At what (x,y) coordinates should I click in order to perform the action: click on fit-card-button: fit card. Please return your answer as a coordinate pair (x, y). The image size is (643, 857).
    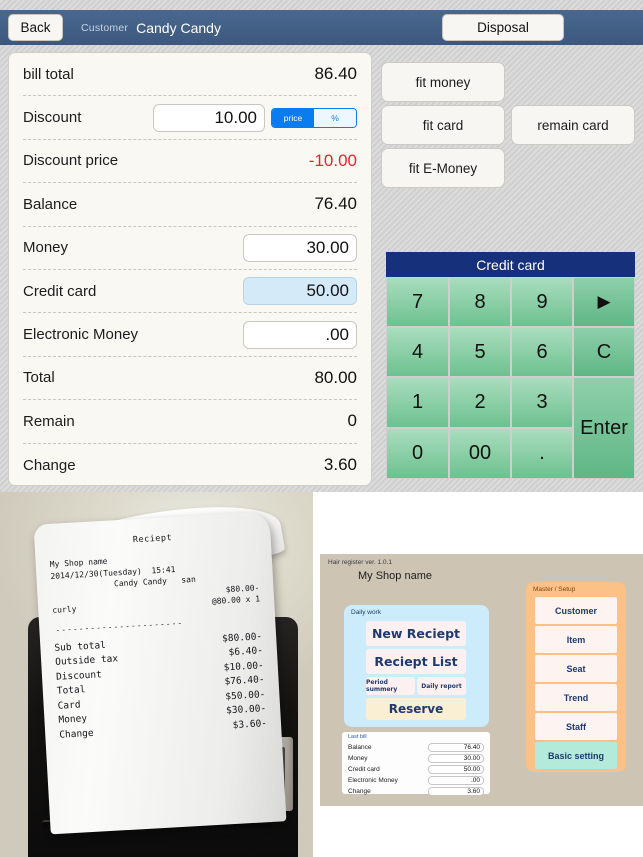
    Looking at the image, I should click on (443, 125).